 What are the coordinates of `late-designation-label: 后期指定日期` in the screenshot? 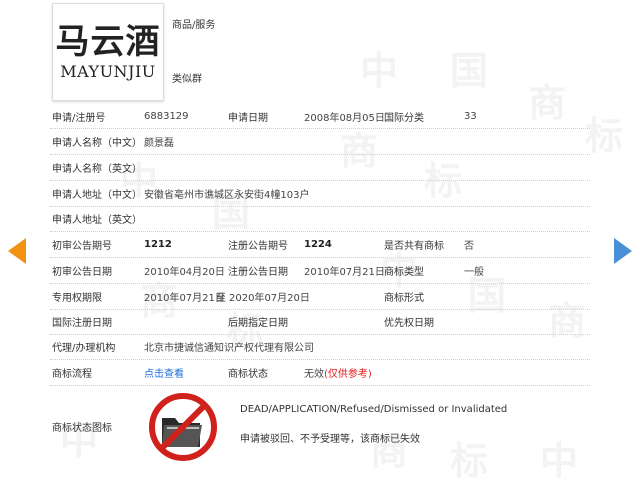 It's located at (258, 323).